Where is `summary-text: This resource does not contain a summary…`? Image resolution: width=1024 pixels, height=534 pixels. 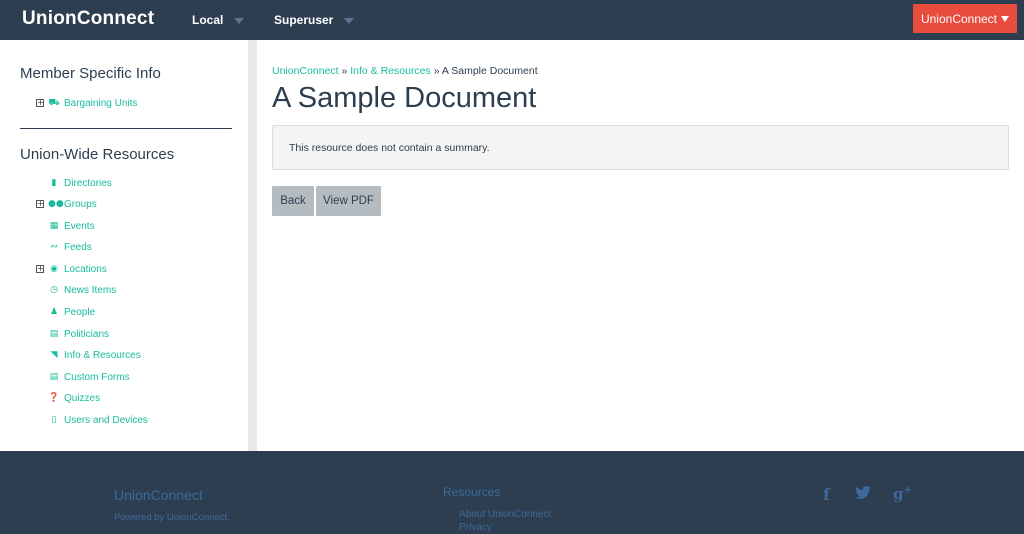
summary-text: This resource does not contain a summary… is located at coordinates (389, 148).